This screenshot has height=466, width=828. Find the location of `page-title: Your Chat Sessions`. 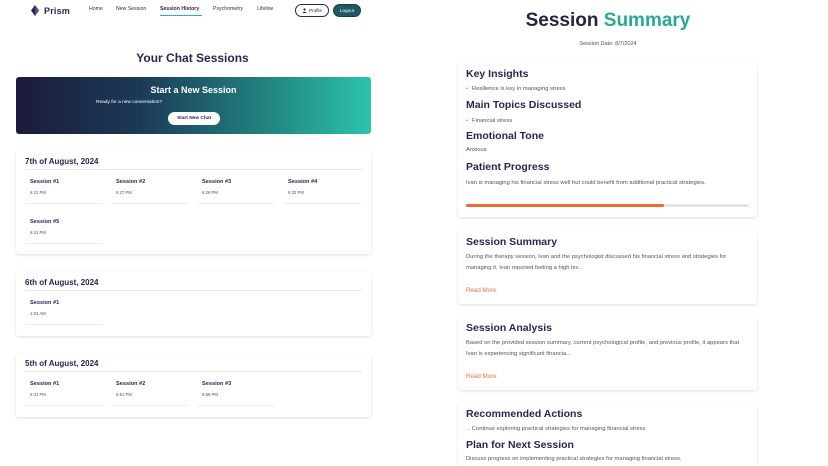

page-title: Your Chat Sessions is located at coordinates (192, 58).